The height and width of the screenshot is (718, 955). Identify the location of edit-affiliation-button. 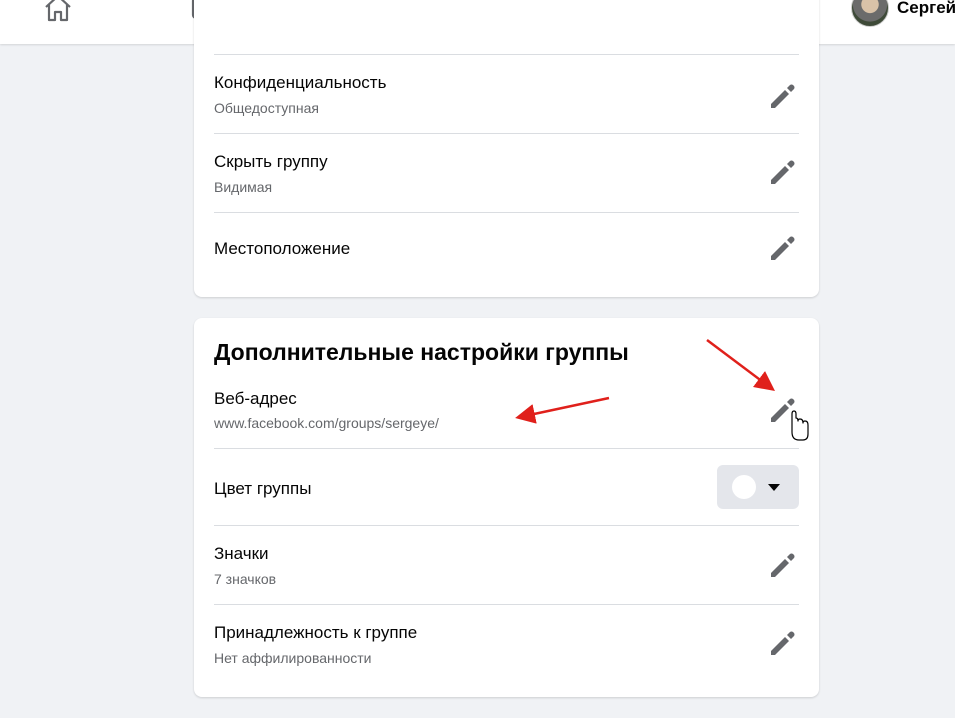
(783, 643).